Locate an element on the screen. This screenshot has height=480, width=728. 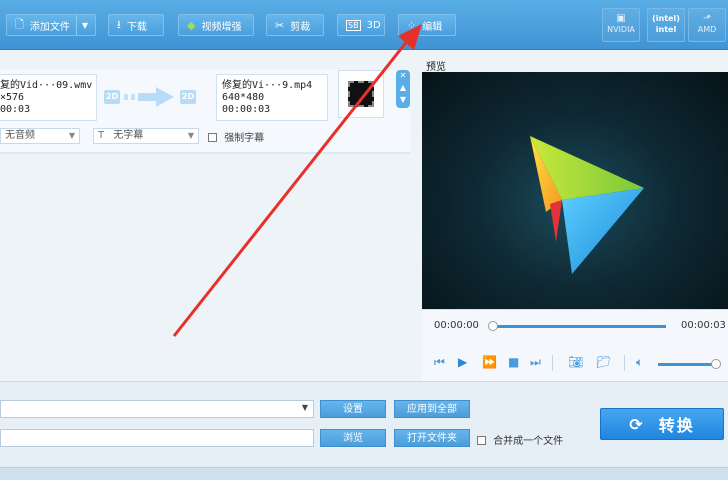
play-icon: ▶ is located at coordinates (462, 362).